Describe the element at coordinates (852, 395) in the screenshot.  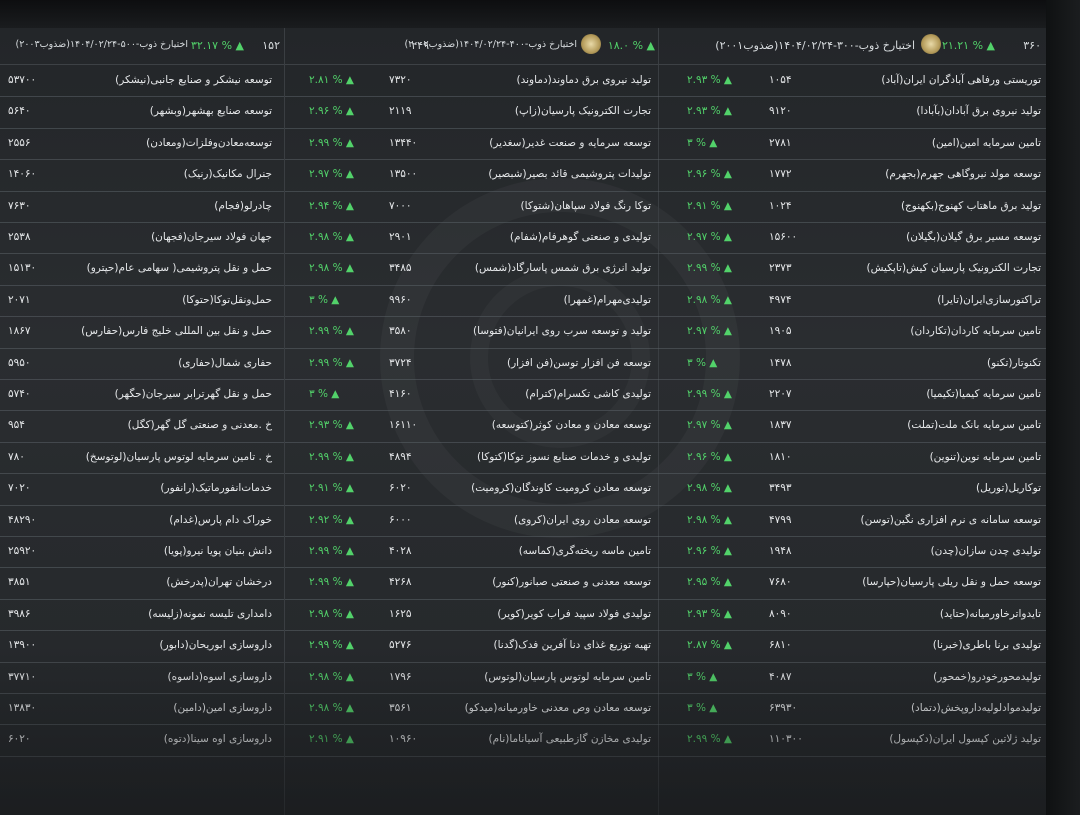
I see `table-row: تامین سرمایه کیمیا(تکیمیا) ۲۲۰۷ ۲.۹۹ % ▲` at that location.